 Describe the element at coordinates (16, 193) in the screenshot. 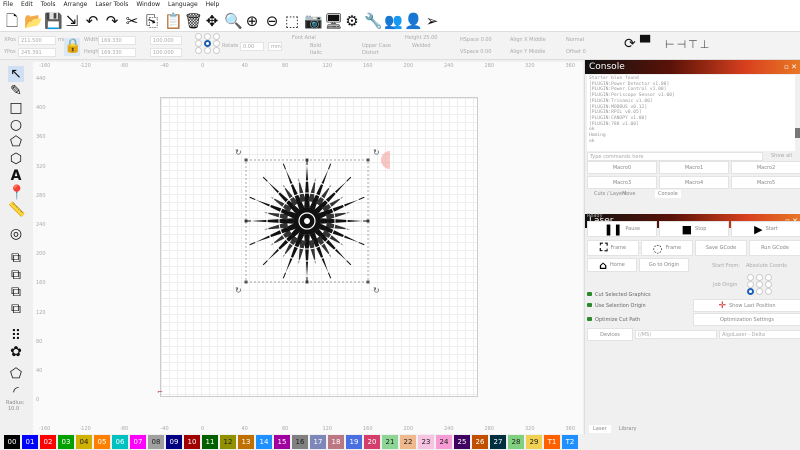

I see `position-icon: 📍` at that location.